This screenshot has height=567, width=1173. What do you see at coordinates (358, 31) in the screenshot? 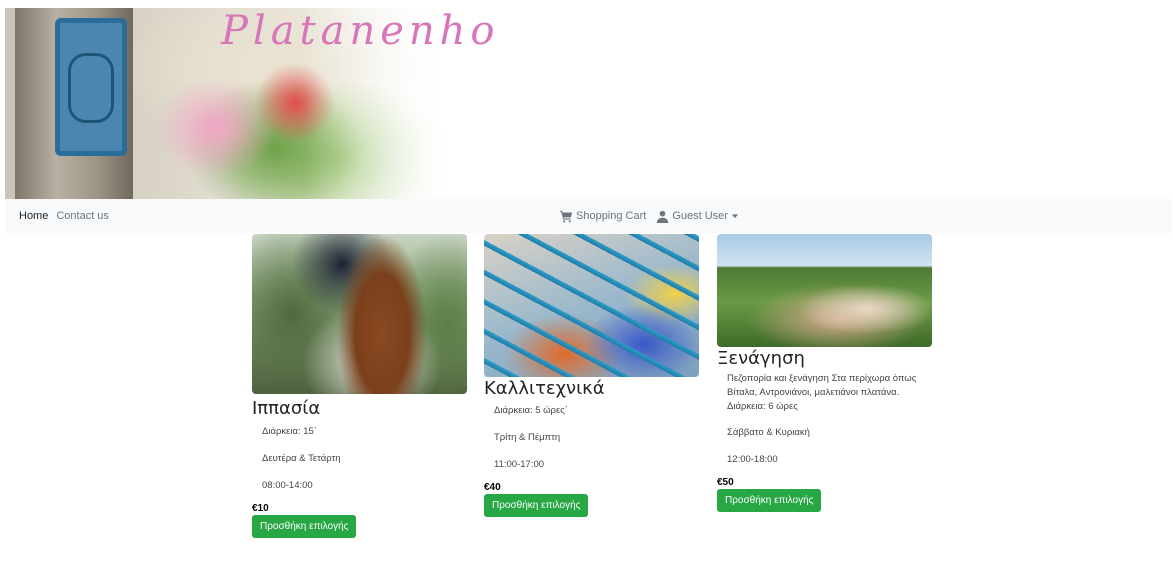
I see `brand-title: Platanenhof` at bounding box center [358, 31].